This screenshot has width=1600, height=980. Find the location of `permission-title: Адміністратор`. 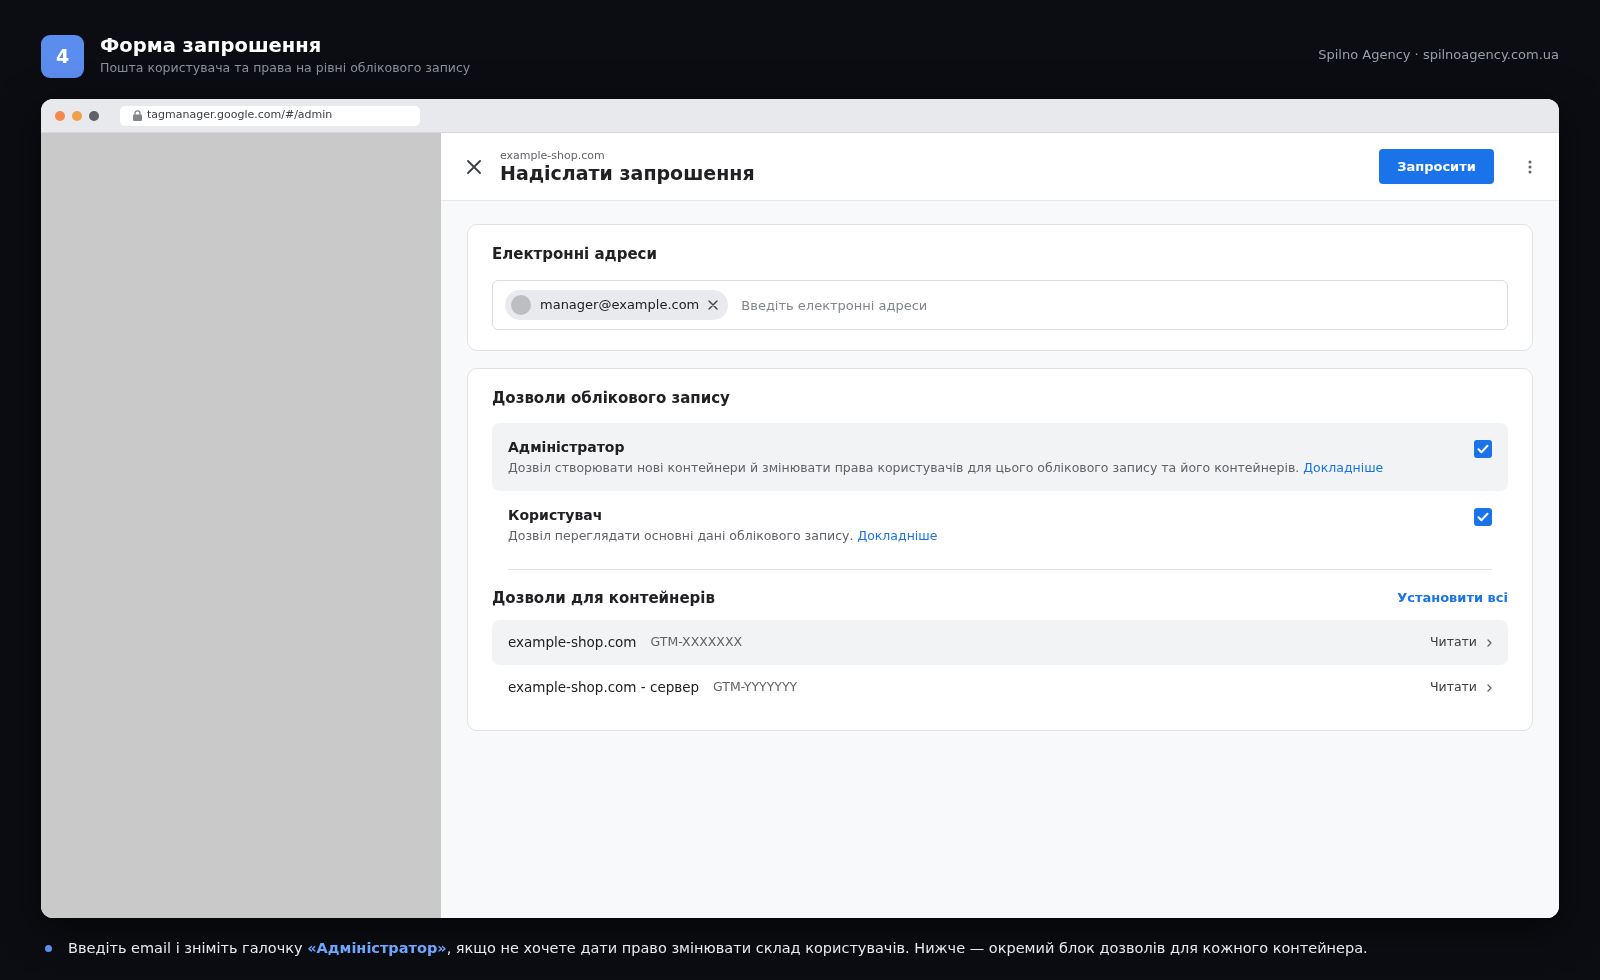

permission-title: Адміністратор is located at coordinates (567, 447).